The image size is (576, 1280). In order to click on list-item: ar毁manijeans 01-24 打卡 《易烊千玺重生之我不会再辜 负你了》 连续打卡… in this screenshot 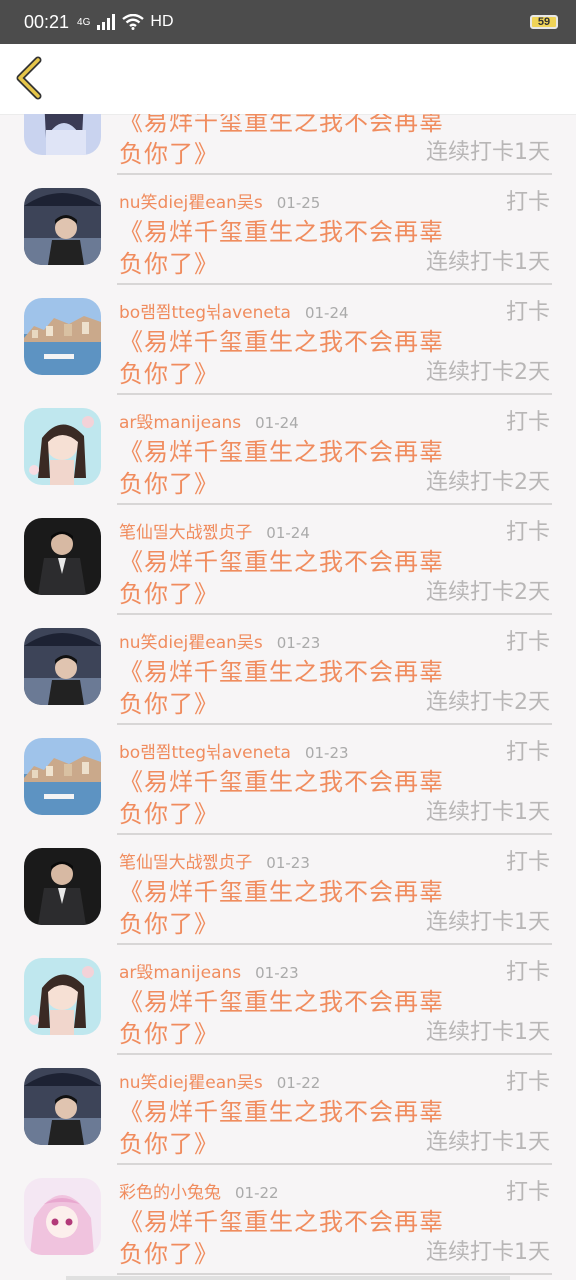, I will do `click(288, 449)`.